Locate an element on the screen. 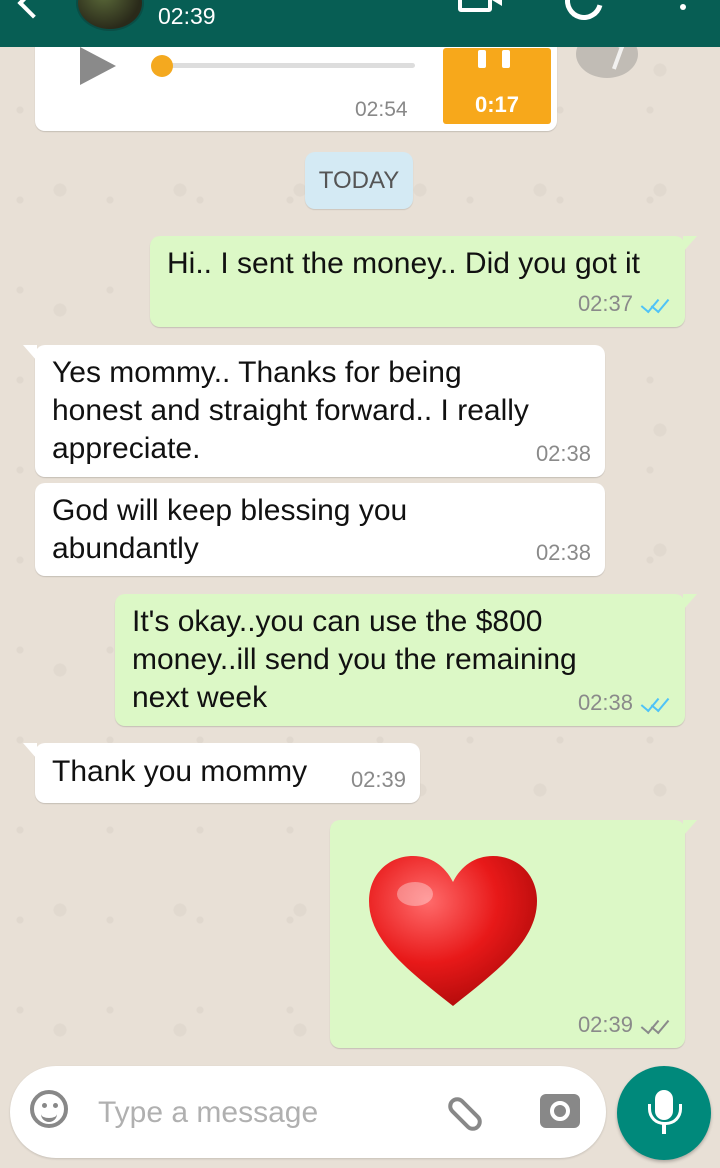 This screenshot has height=1168, width=720. message-text: God will keep blessing you abundantly is located at coordinates (230, 529).